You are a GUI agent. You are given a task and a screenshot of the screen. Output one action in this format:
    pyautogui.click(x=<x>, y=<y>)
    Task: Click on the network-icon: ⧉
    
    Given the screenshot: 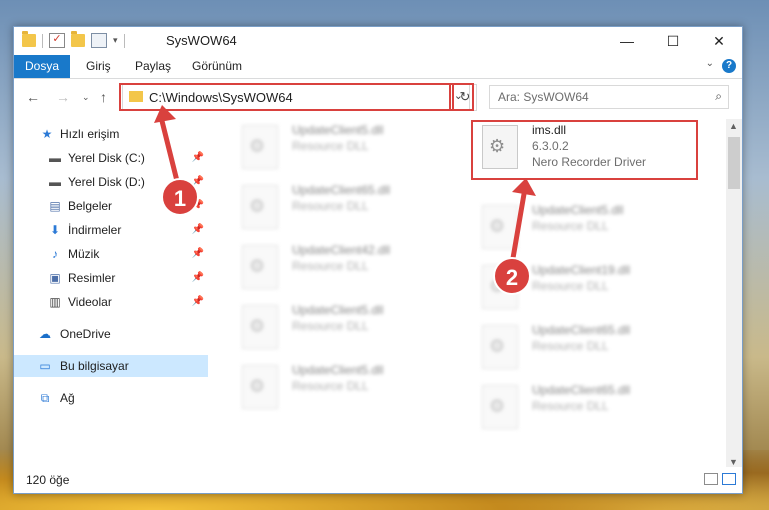 What is the action you would take?
    pyautogui.click(x=45, y=398)
    